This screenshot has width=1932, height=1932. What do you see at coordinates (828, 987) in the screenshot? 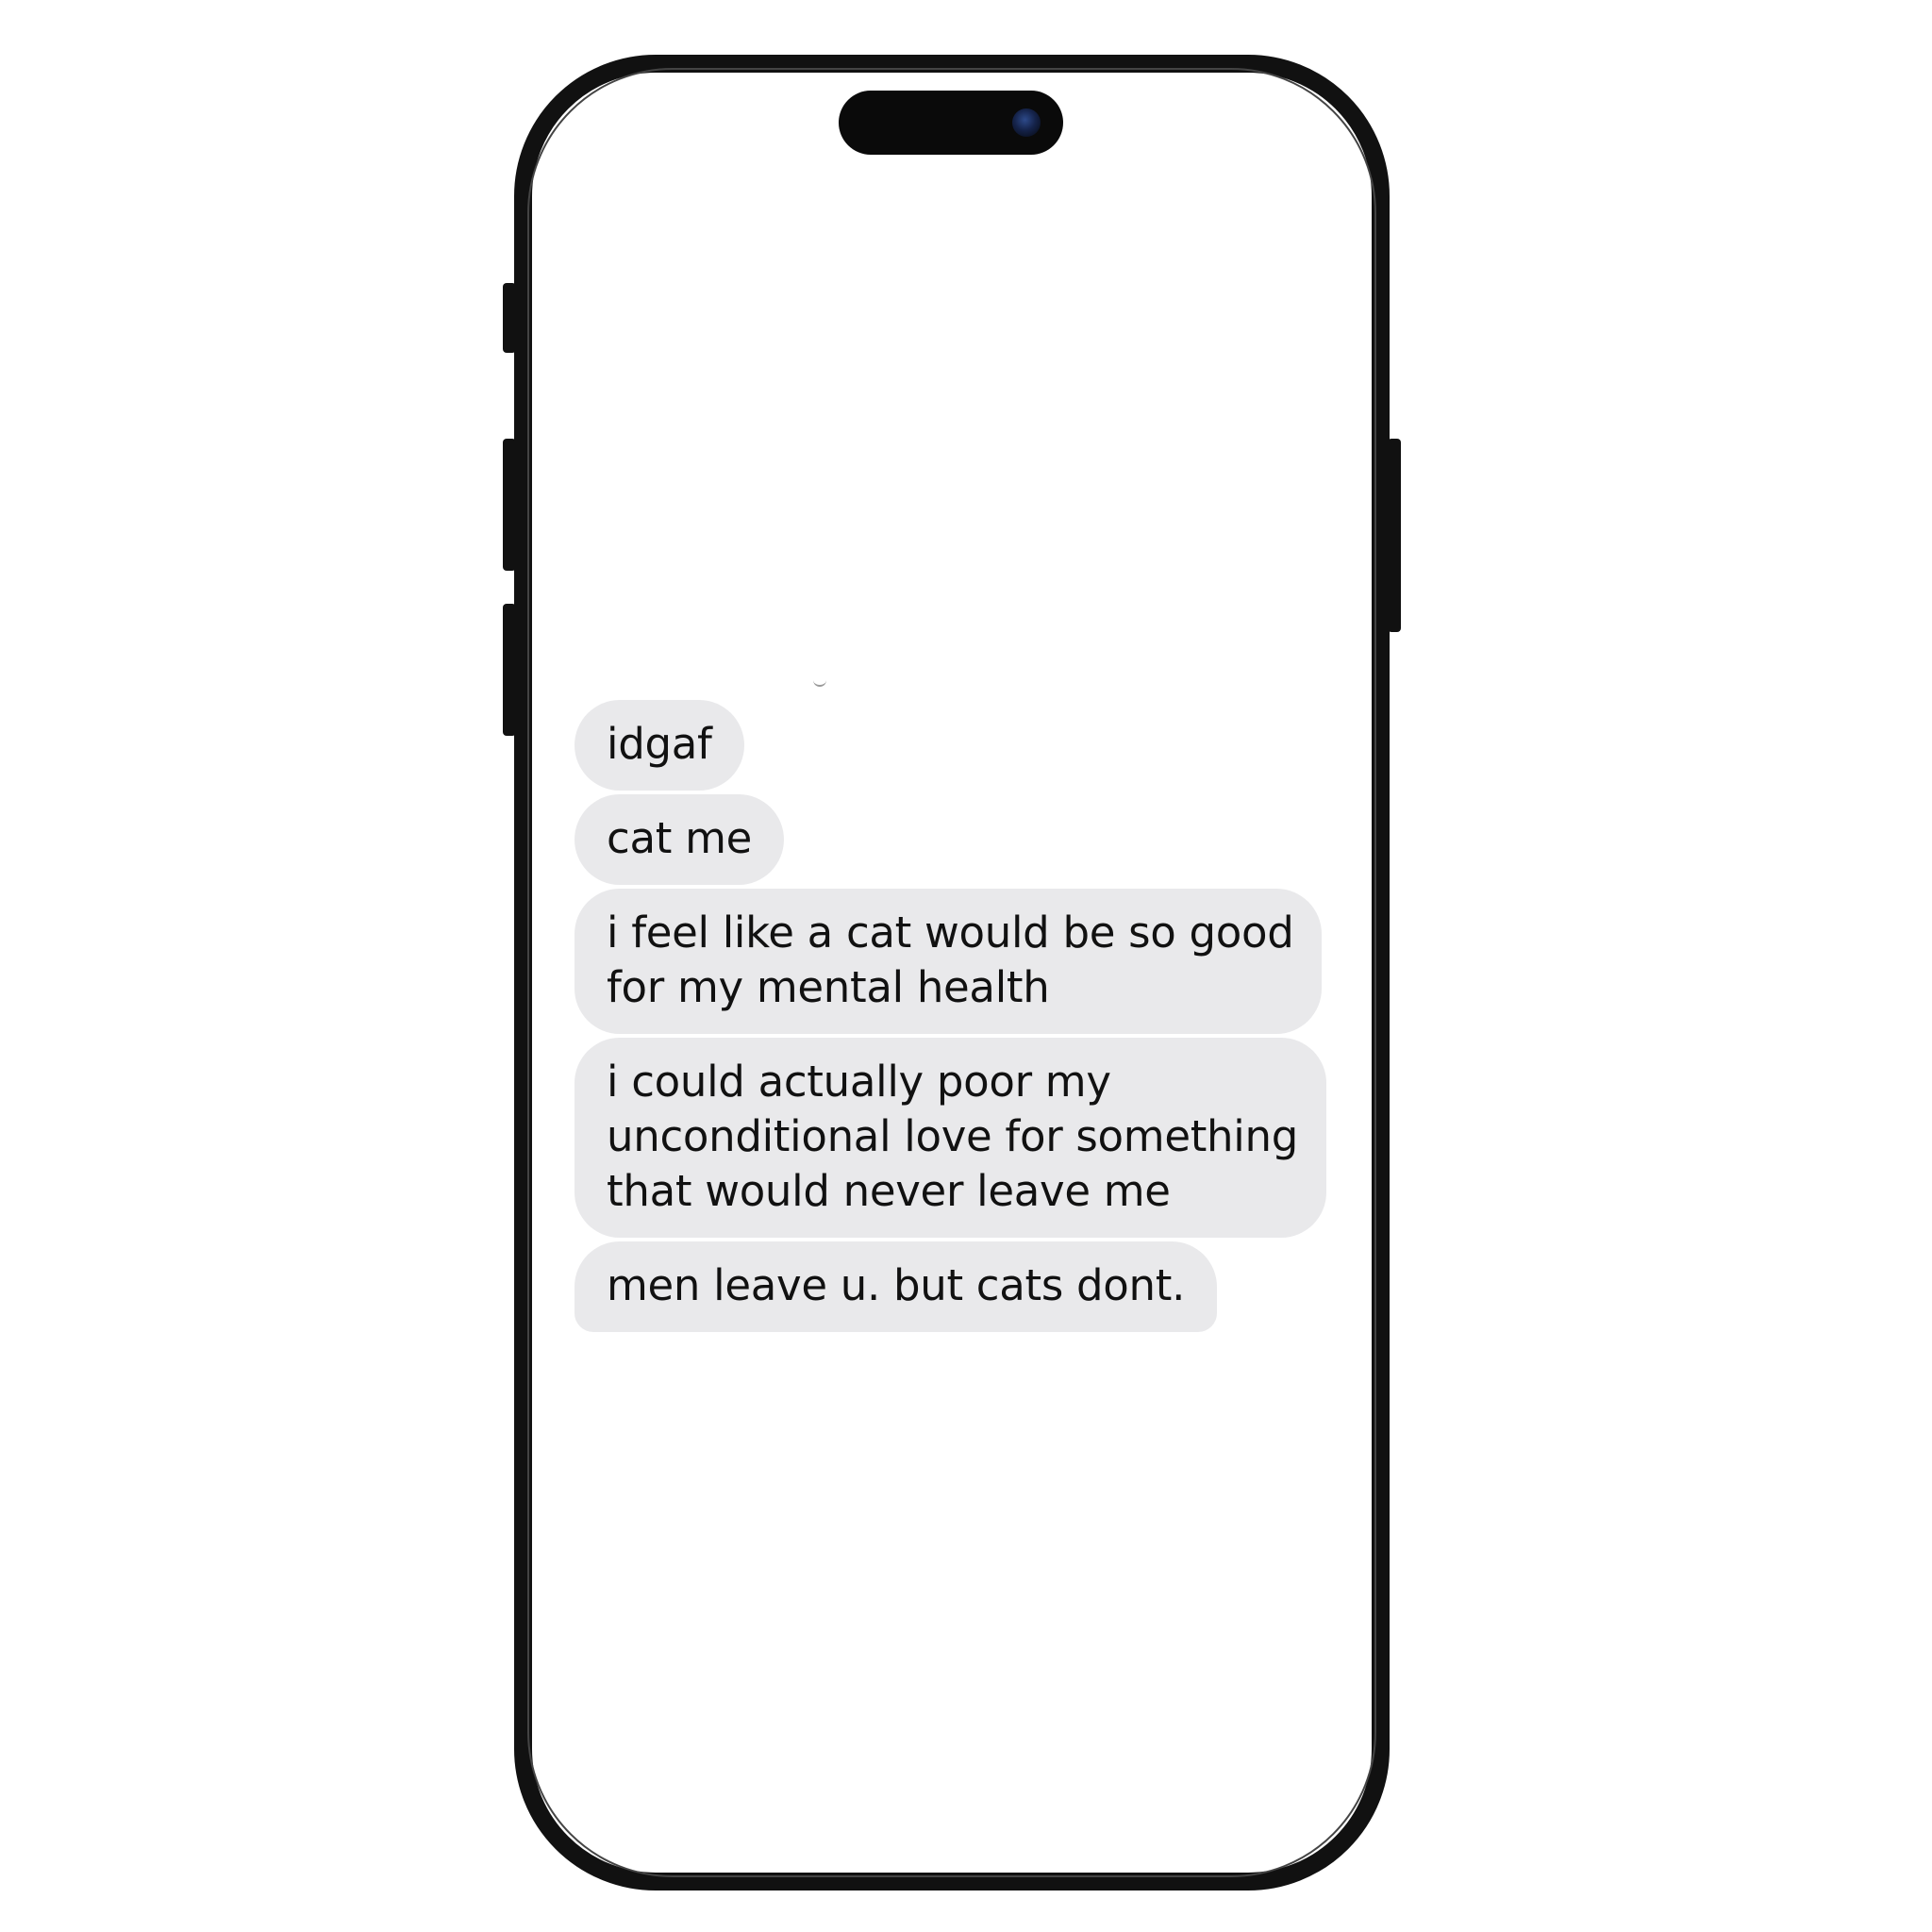
I see `message-text-line: for my mental health` at bounding box center [828, 987].